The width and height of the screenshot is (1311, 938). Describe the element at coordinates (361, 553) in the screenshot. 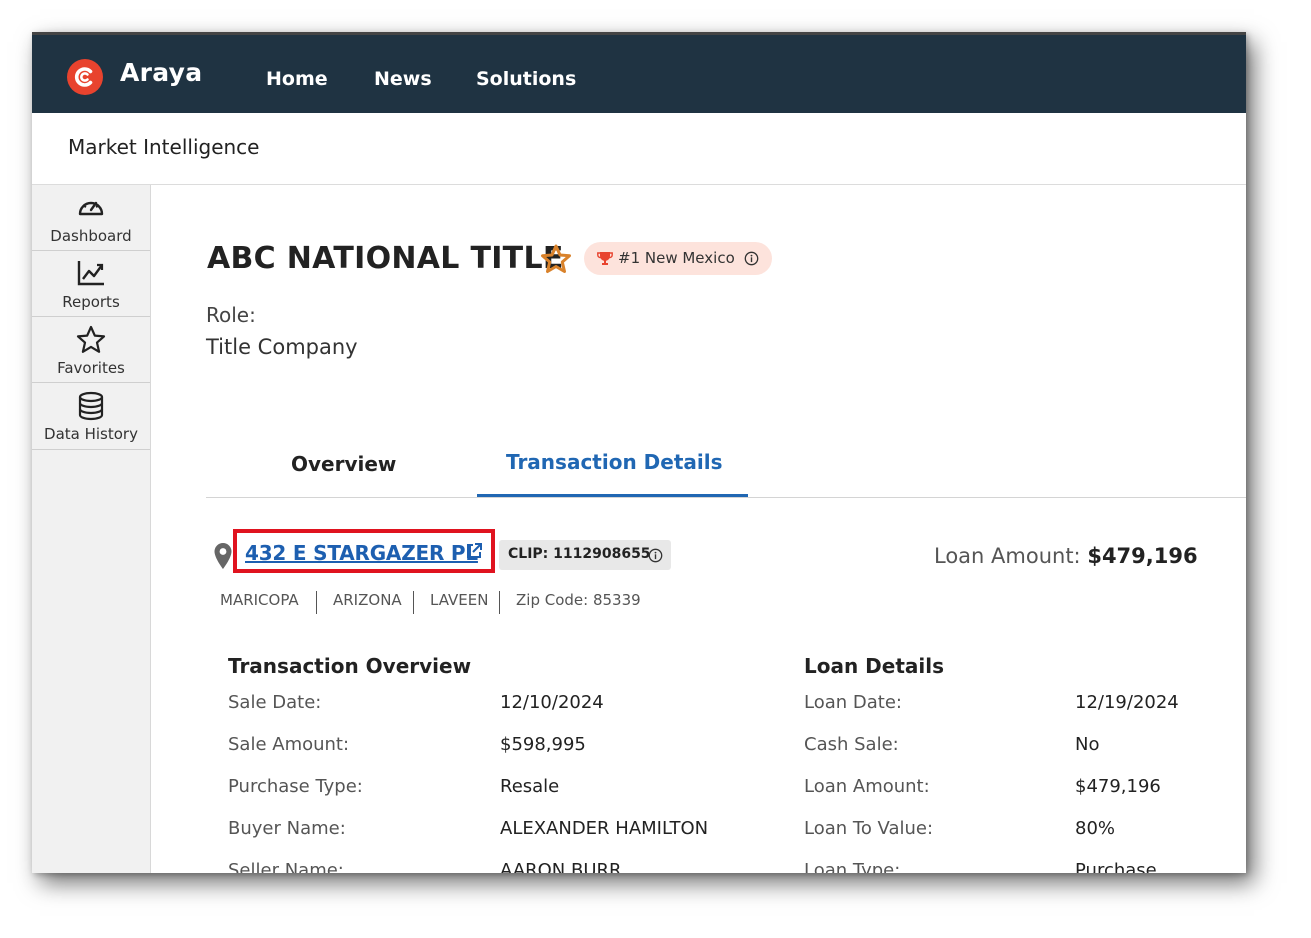

I see `property-address-link: 432 E STARGAZER PL` at that location.